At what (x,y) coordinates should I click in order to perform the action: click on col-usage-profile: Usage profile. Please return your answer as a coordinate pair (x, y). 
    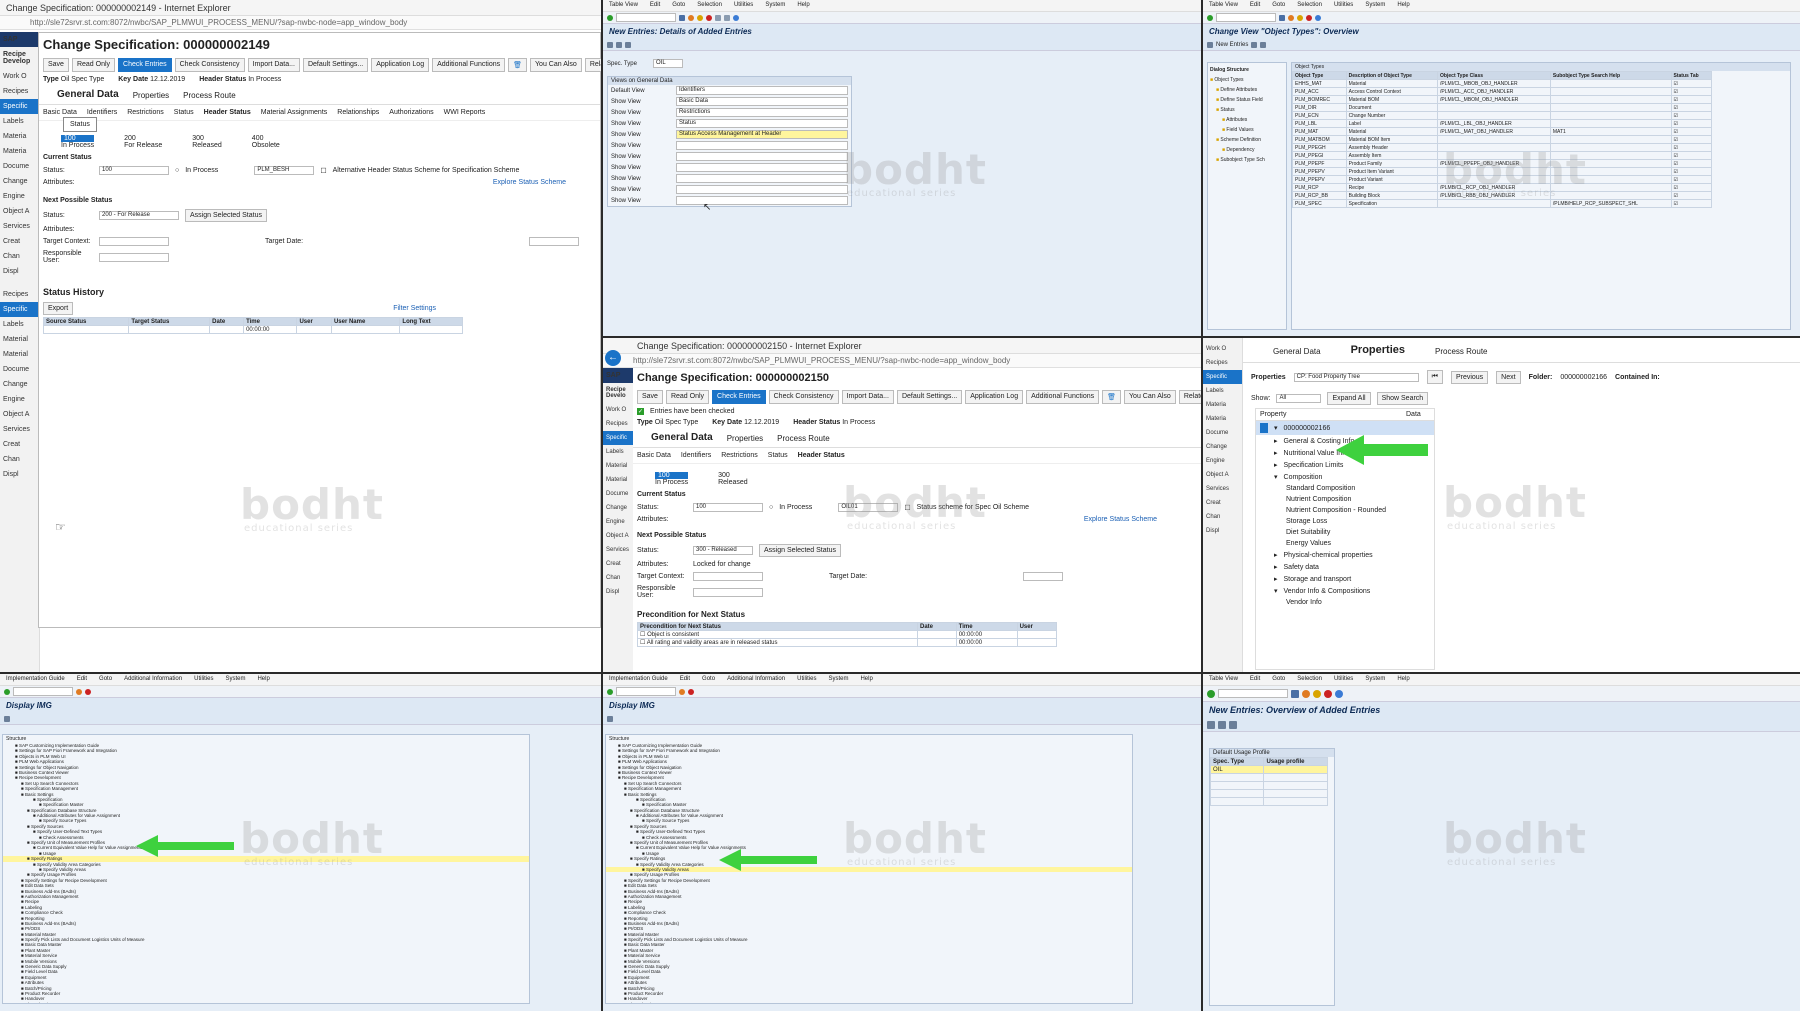
    Looking at the image, I should click on (1295, 761).